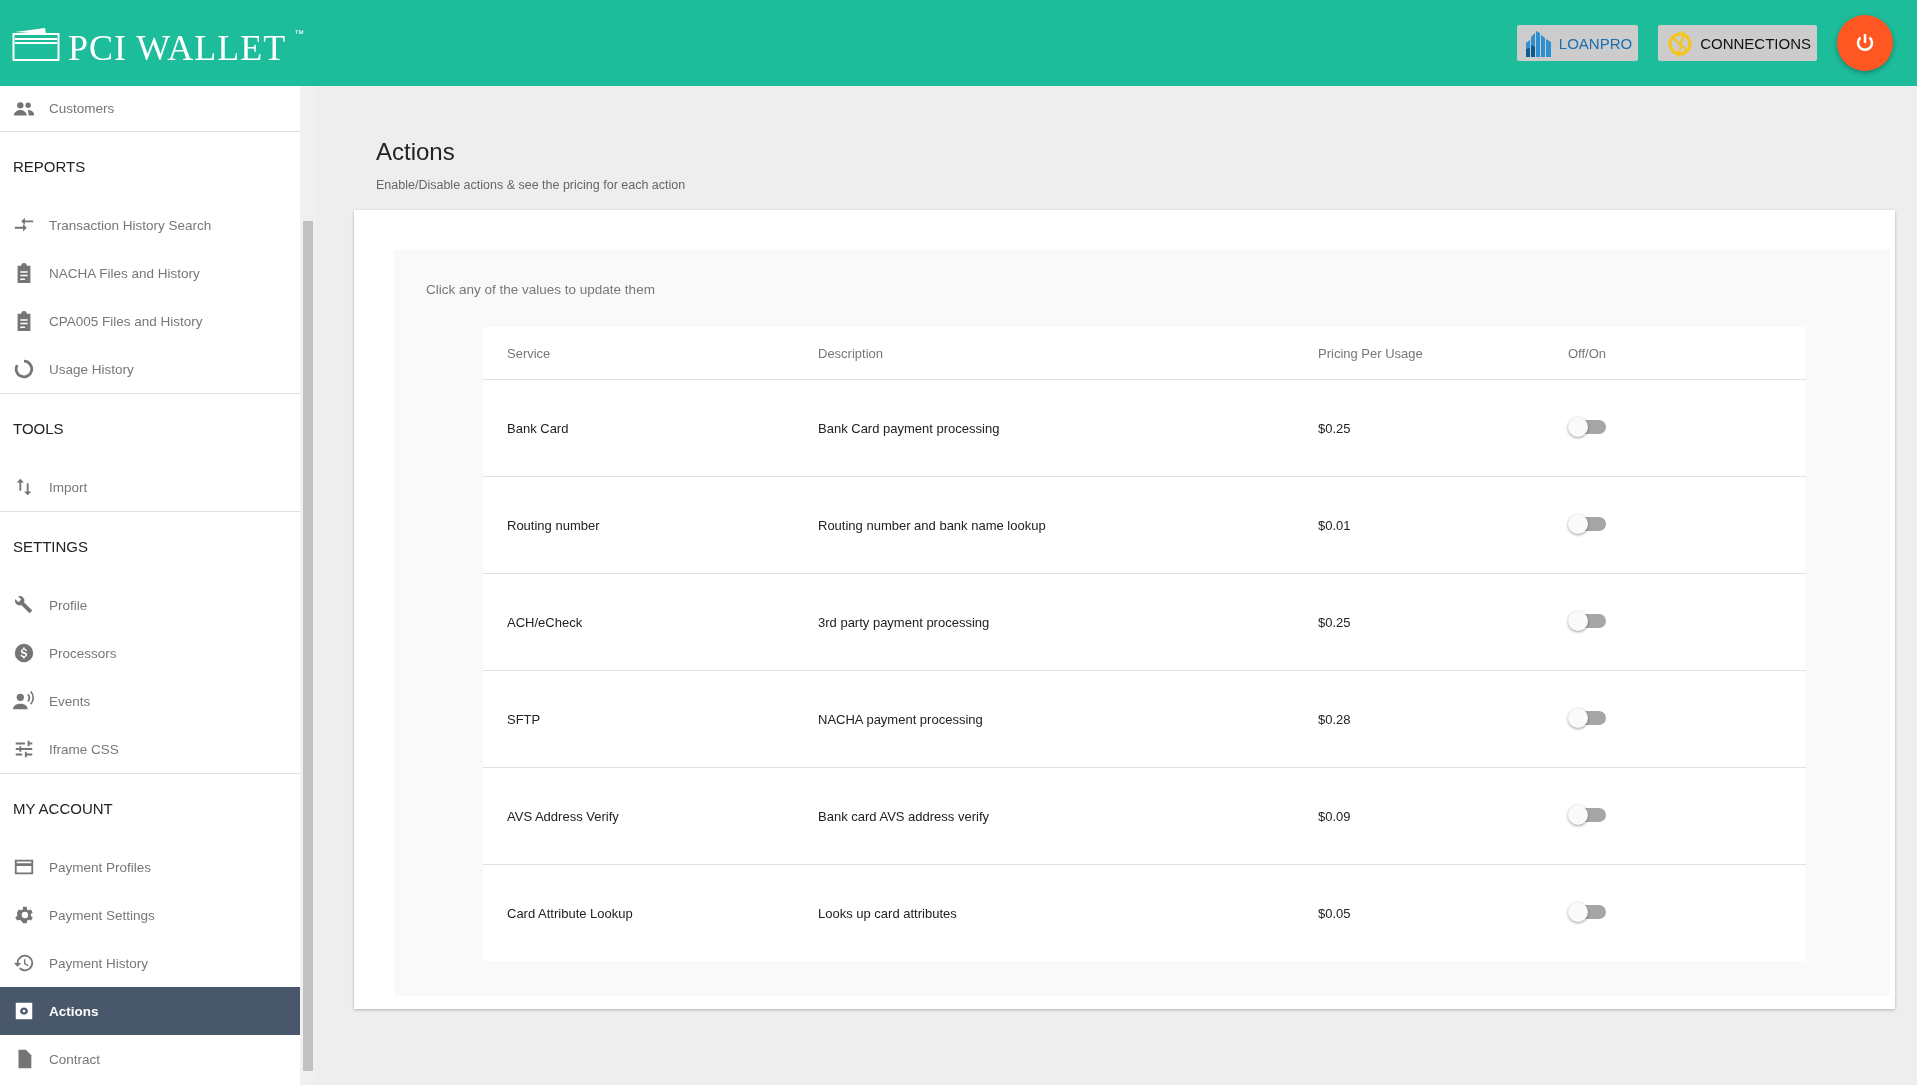 This screenshot has width=1917, height=1085. What do you see at coordinates (150, 701) in the screenshot?
I see `sidebar-item: Events` at bounding box center [150, 701].